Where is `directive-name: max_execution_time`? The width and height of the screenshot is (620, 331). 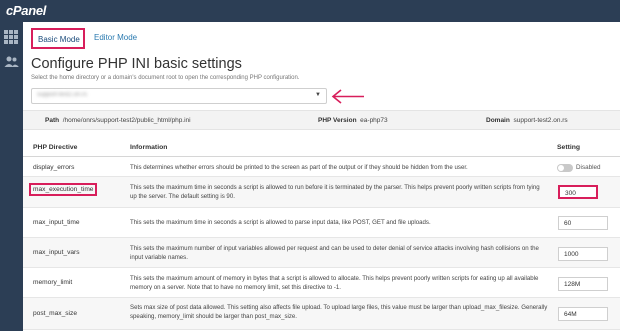 directive-name: max_execution_time is located at coordinates (63, 189).